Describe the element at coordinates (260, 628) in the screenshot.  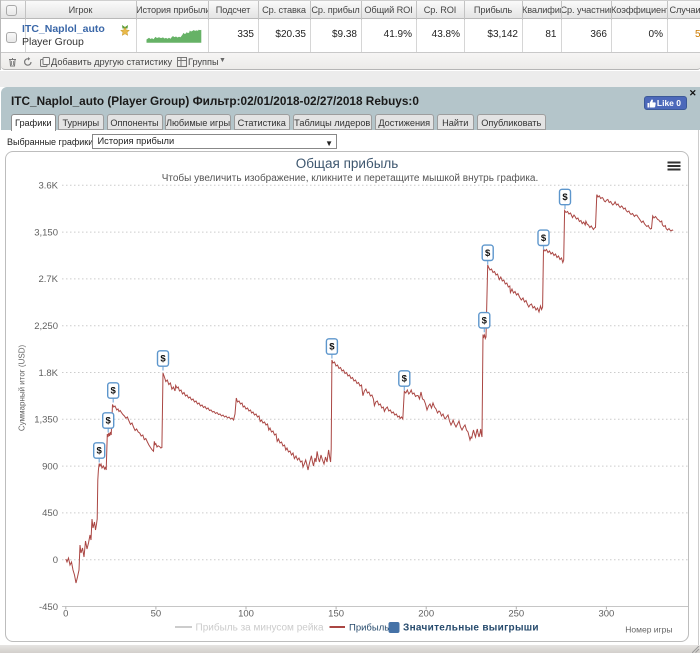
I see `svg-text: Прибыль за минусом рейка` at that location.